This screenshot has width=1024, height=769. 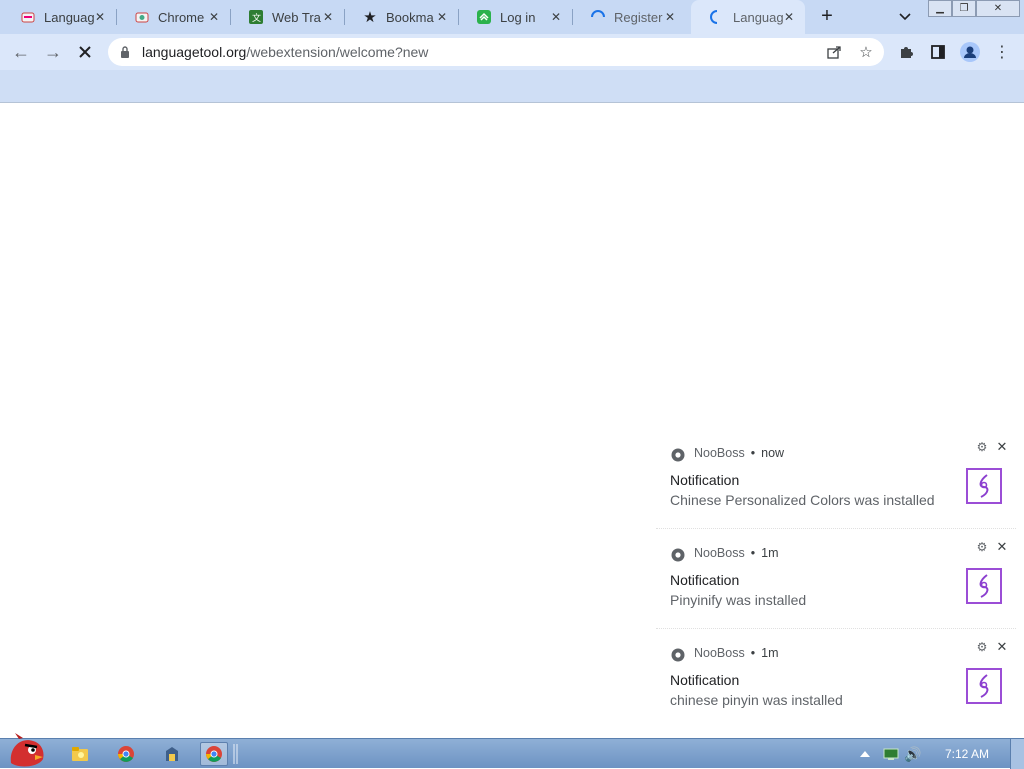 What do you see at coordinates (891, 754) in the screenshot?
I see `network-icon` at bounding box center [891, 754].